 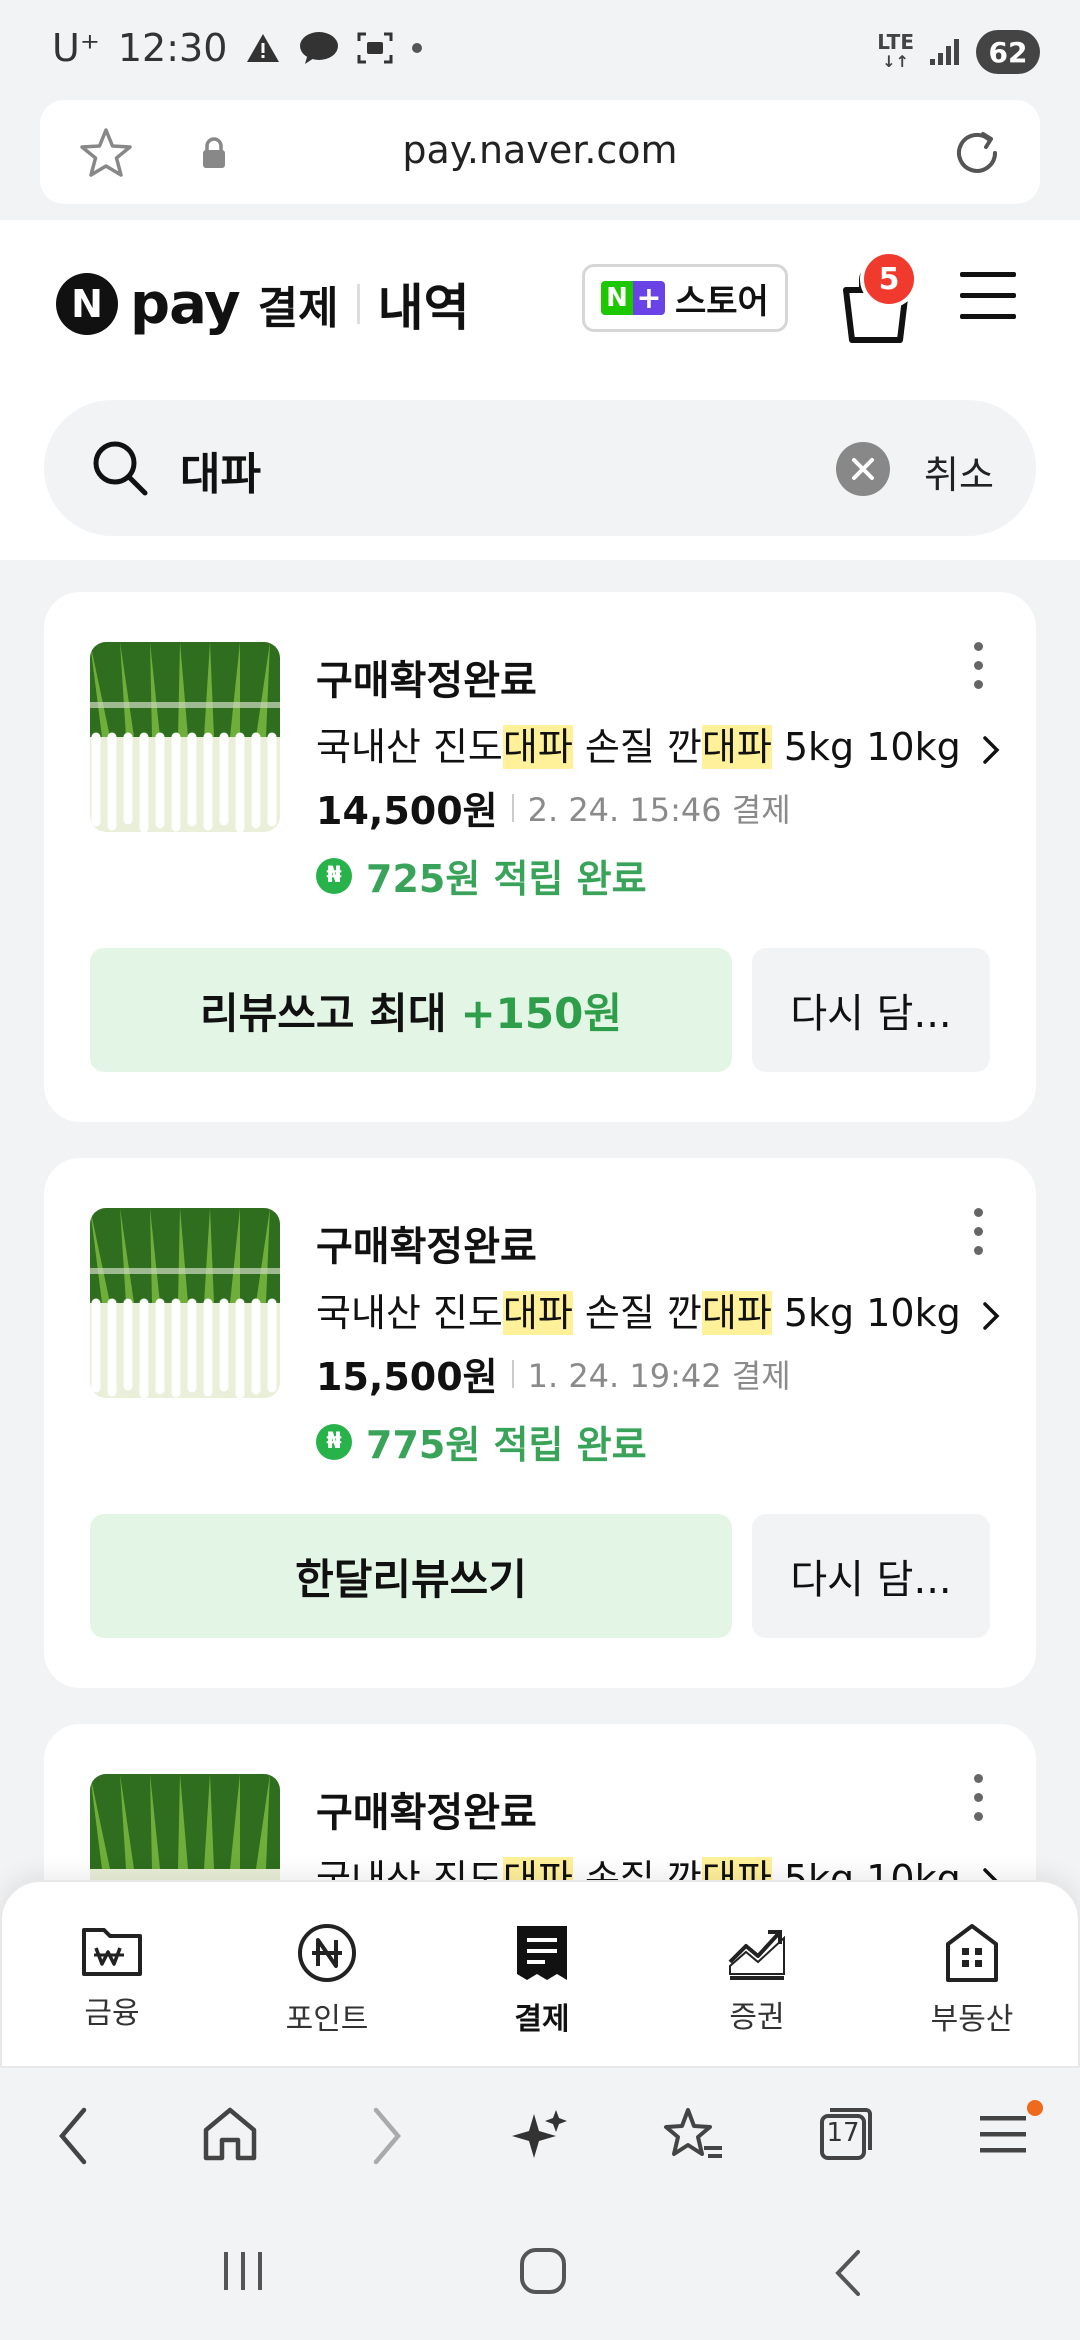 I want to click on clock: 12:30, so click(x=172, y=48).